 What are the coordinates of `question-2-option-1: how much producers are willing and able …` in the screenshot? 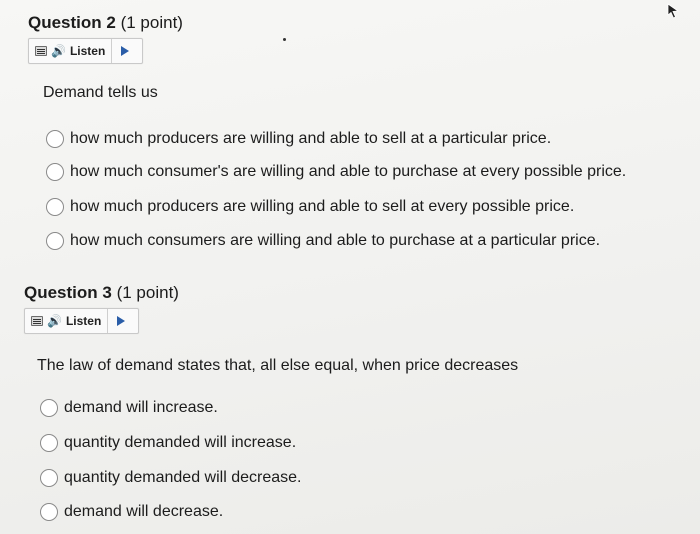 It's located at (298, 139).